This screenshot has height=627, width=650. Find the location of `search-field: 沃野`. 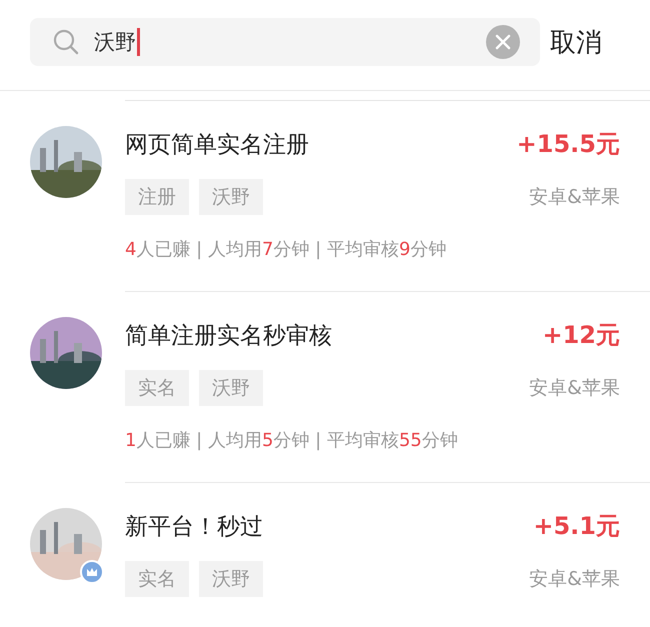

search-field: 沃野 is located at coordinates (285, 42).